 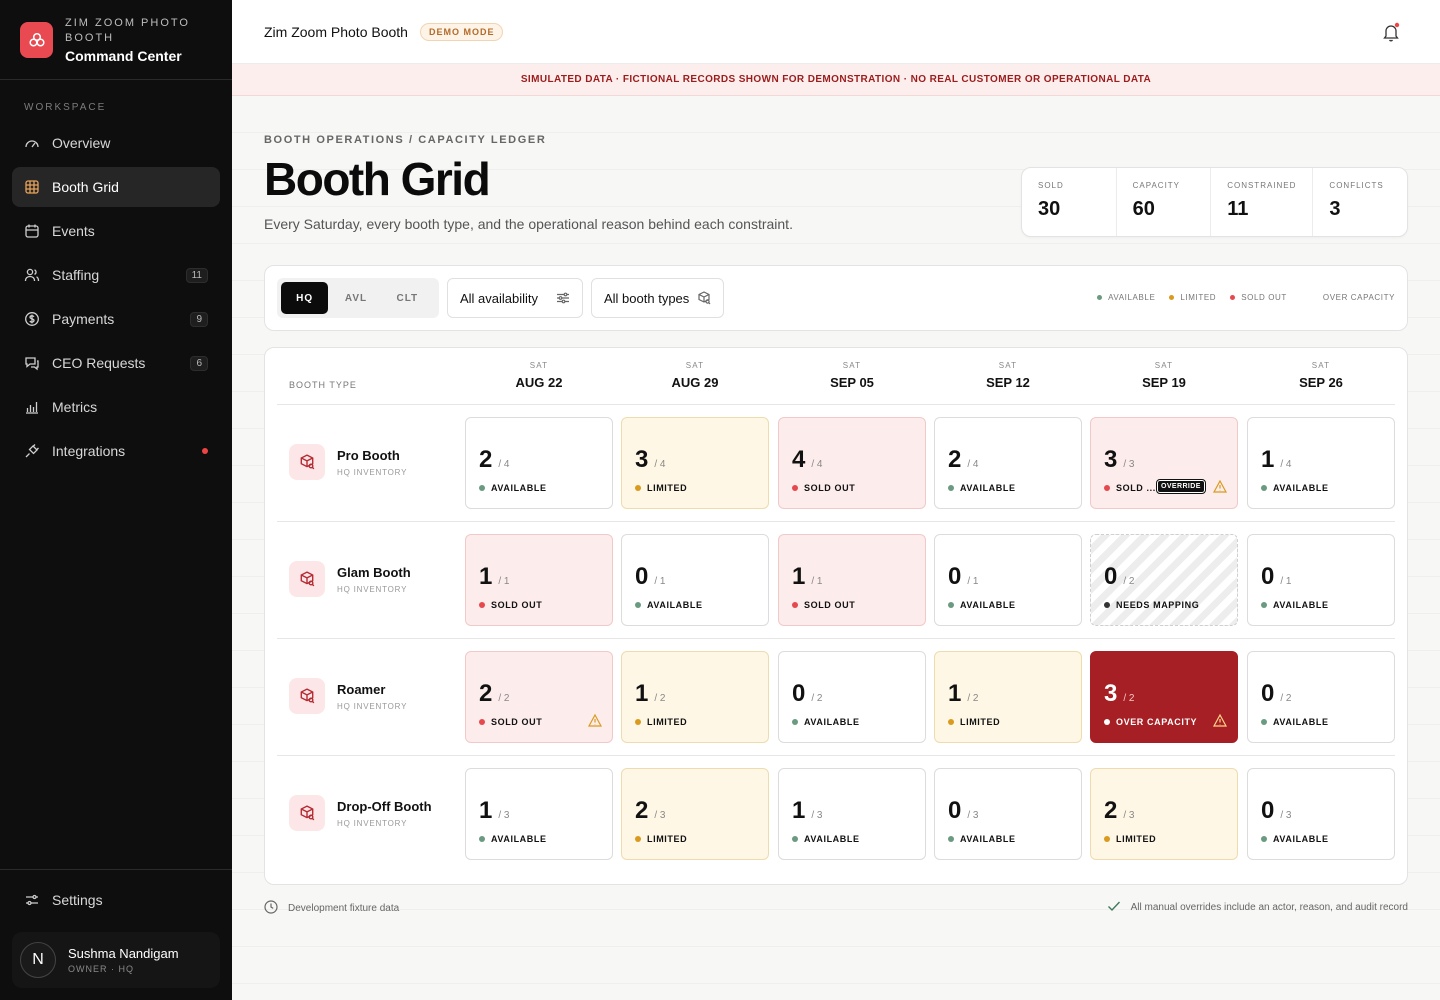 I want to click on cell-count: 0 / 3, so click(x=963, y=811).